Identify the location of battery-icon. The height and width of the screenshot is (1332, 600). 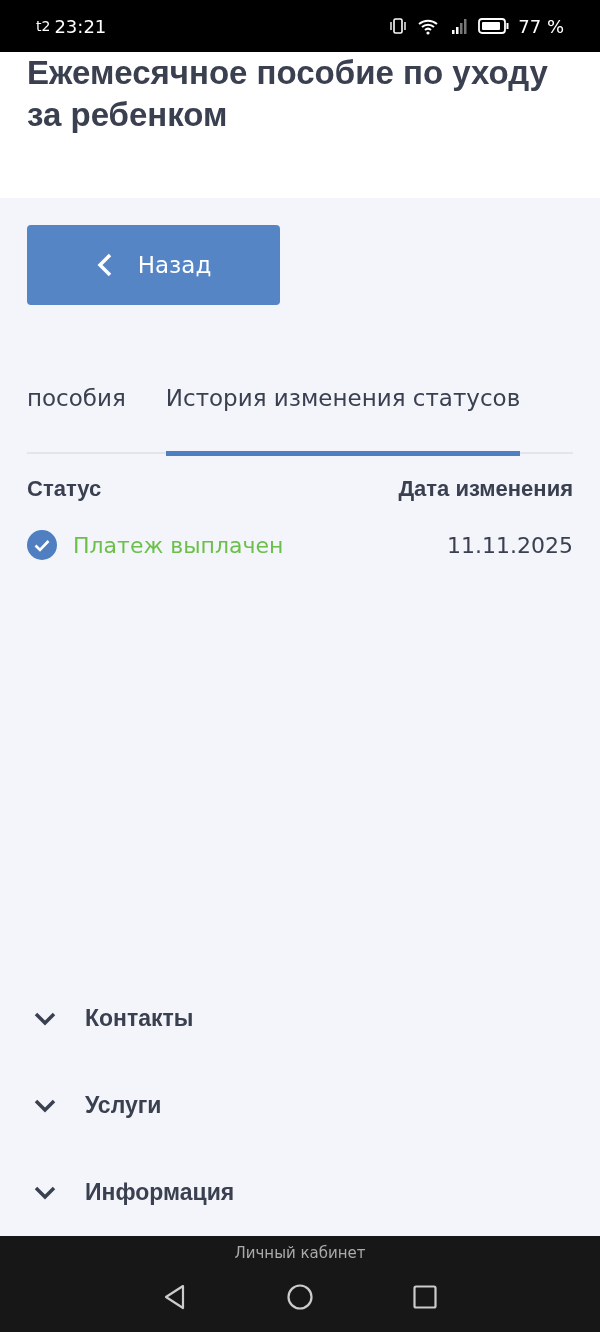
(494, 26).